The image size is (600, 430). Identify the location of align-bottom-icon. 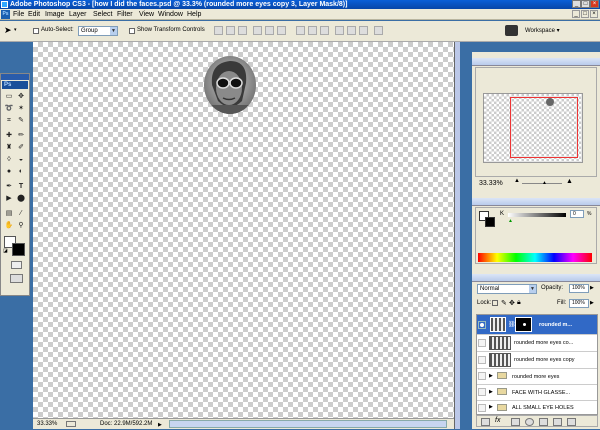
(242, 30).